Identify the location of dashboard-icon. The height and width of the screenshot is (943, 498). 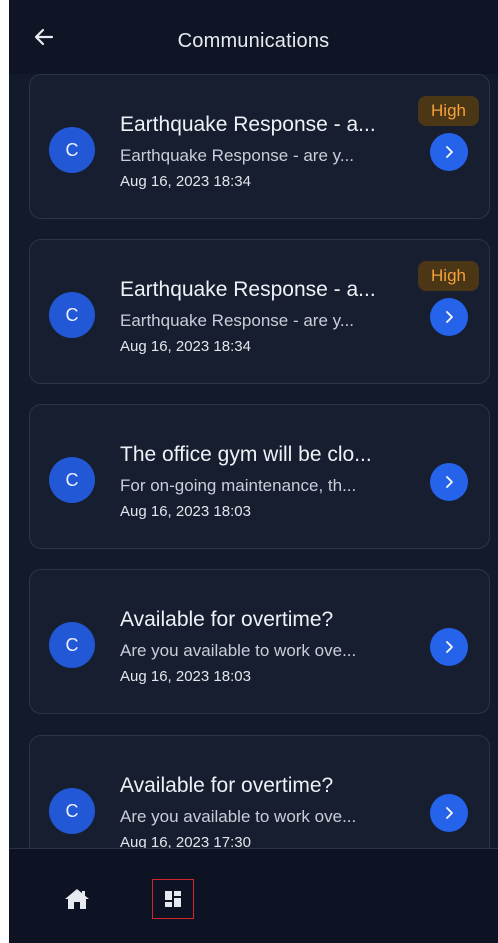
(173, 899).